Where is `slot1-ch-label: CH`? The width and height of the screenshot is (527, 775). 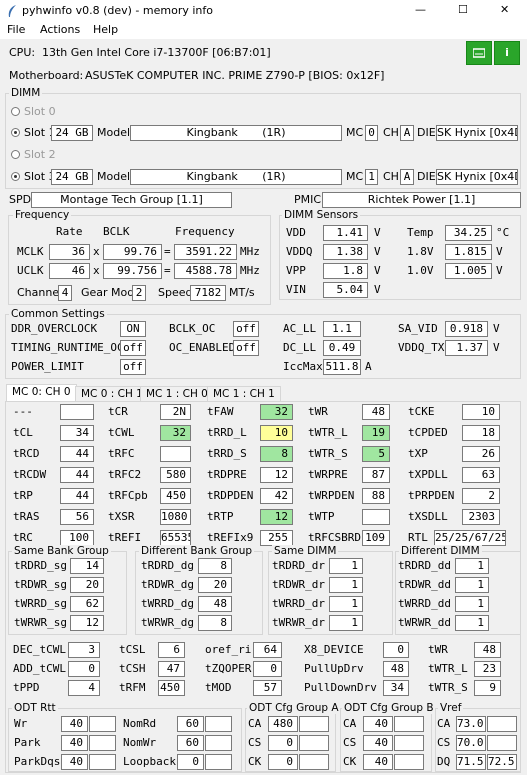 slot1-ch-label: CH is located at coordinates (391, 132).